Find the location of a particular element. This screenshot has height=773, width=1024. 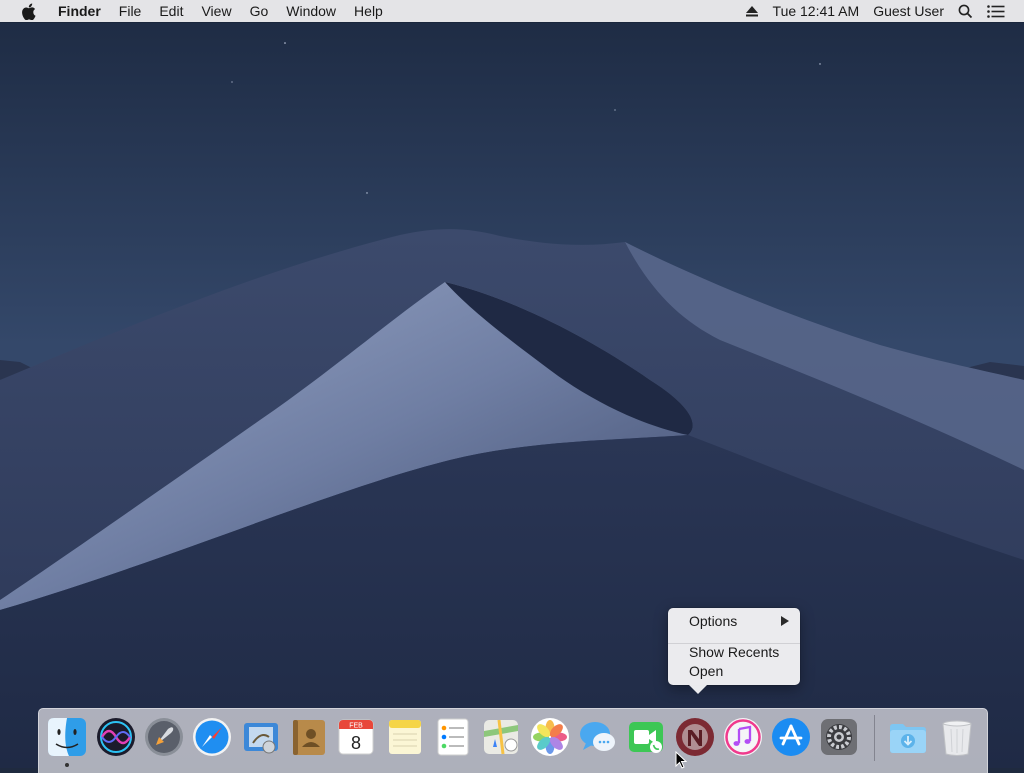

menu-file: File is located at coordinates (130, 11).